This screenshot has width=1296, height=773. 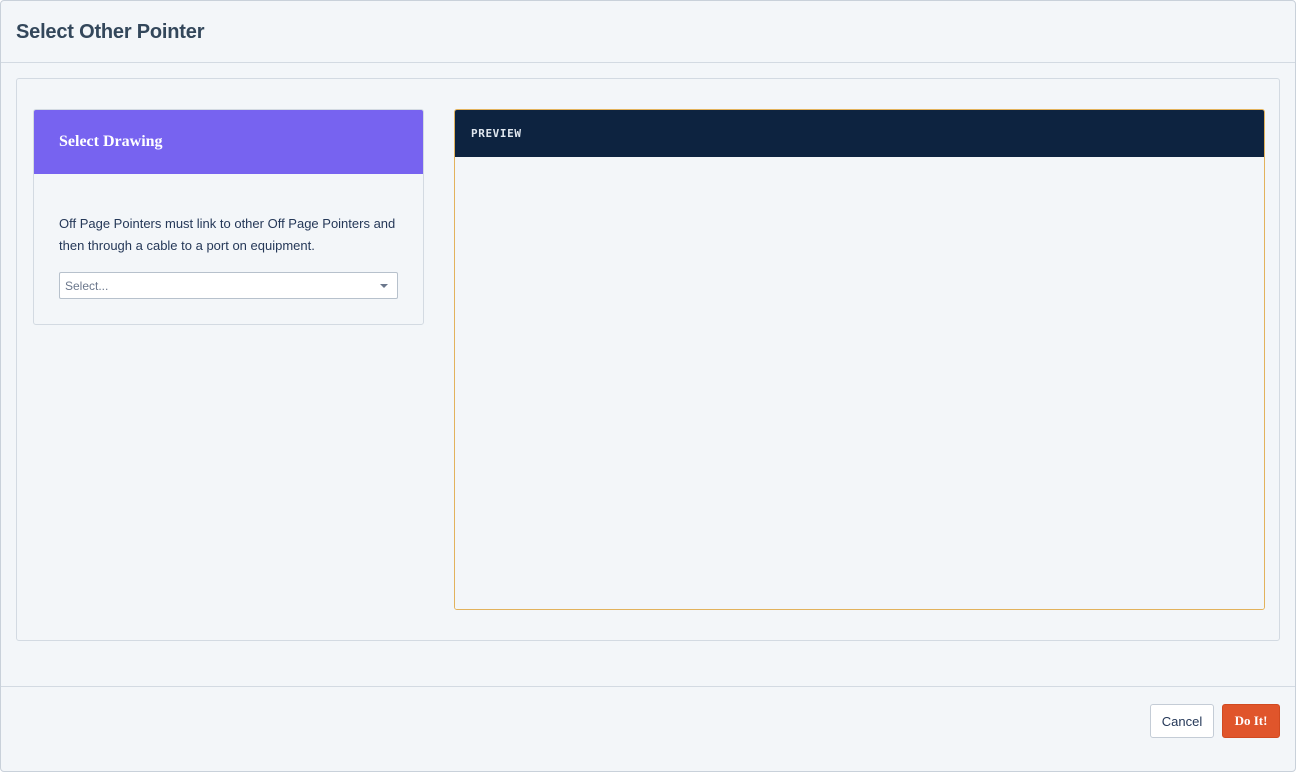 What do you see at coordinates (110, 32) in the screenshot?
I see `dialog-title: Select Other Pointer` at bounding box center [110, 32].